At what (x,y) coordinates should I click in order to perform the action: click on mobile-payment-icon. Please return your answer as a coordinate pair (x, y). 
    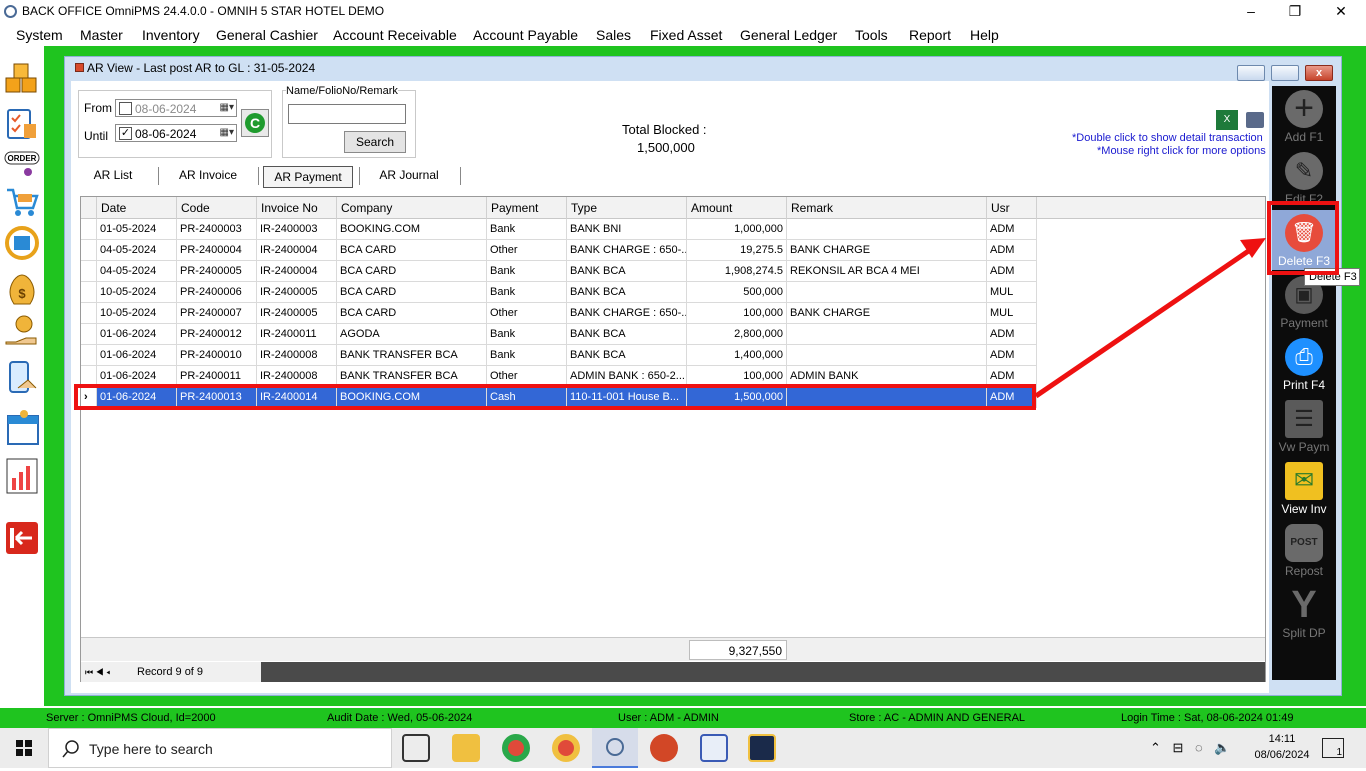
    Looking at the image, I should click on (22, 377).